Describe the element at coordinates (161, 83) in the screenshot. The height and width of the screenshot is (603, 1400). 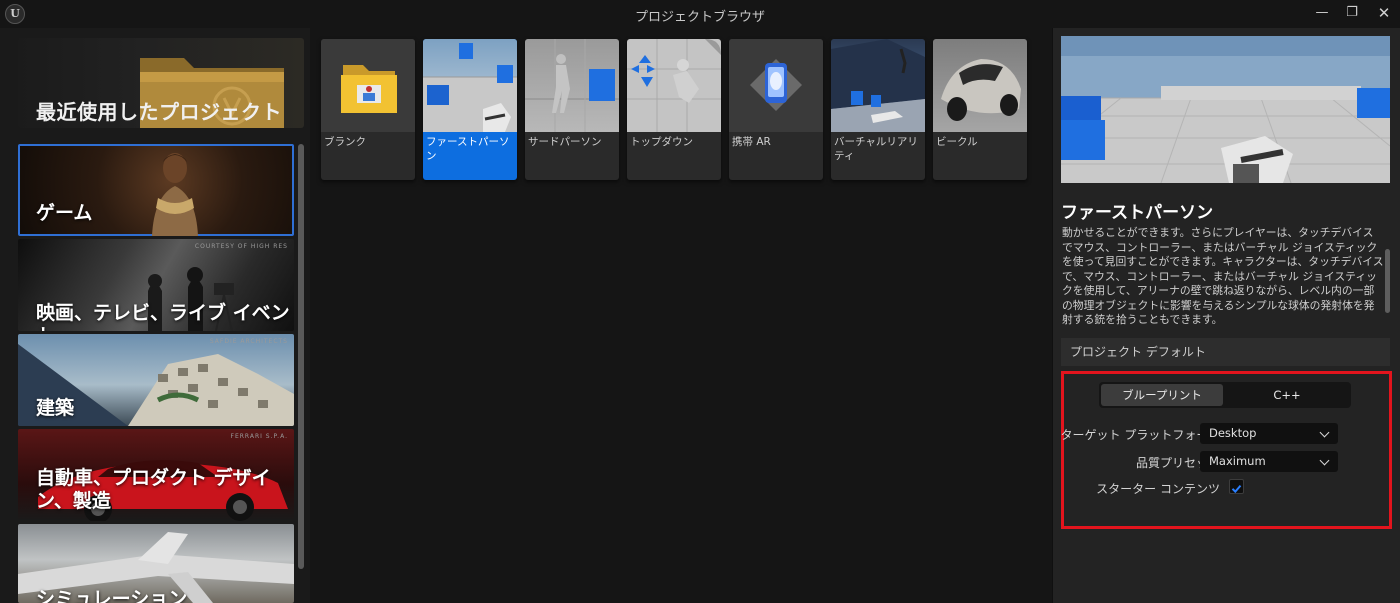
I see `recent-projects-card: 最近使用したプロジェクト` at that location.